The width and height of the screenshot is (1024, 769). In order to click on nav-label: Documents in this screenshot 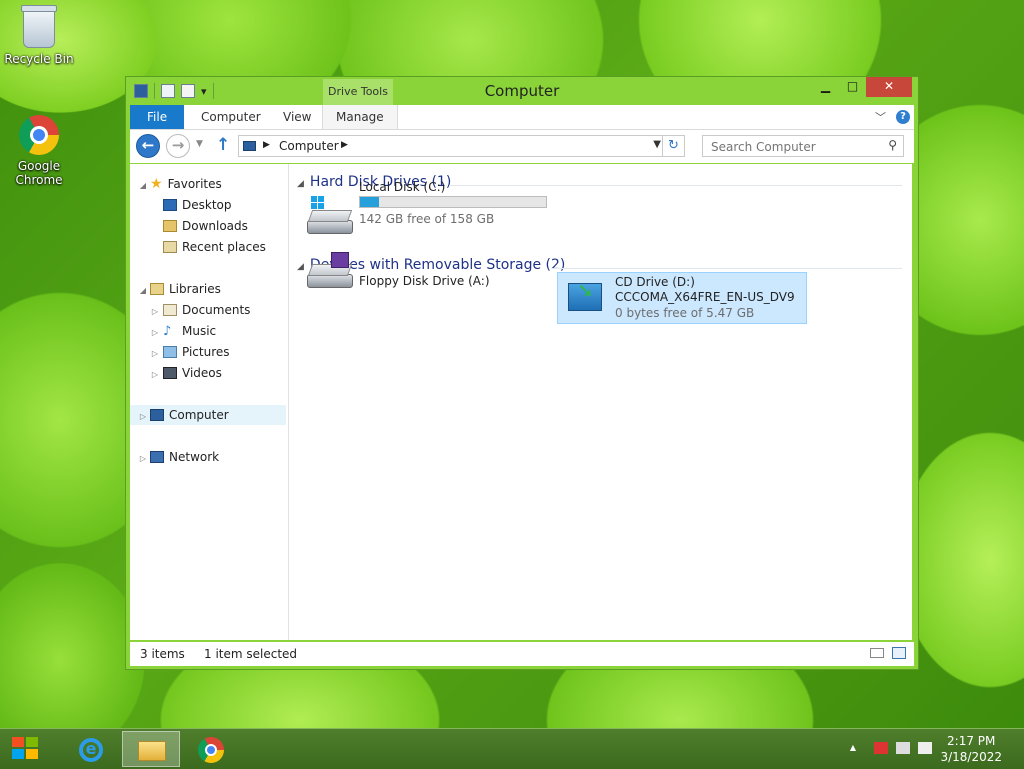, I will do `click(216, 310)`.